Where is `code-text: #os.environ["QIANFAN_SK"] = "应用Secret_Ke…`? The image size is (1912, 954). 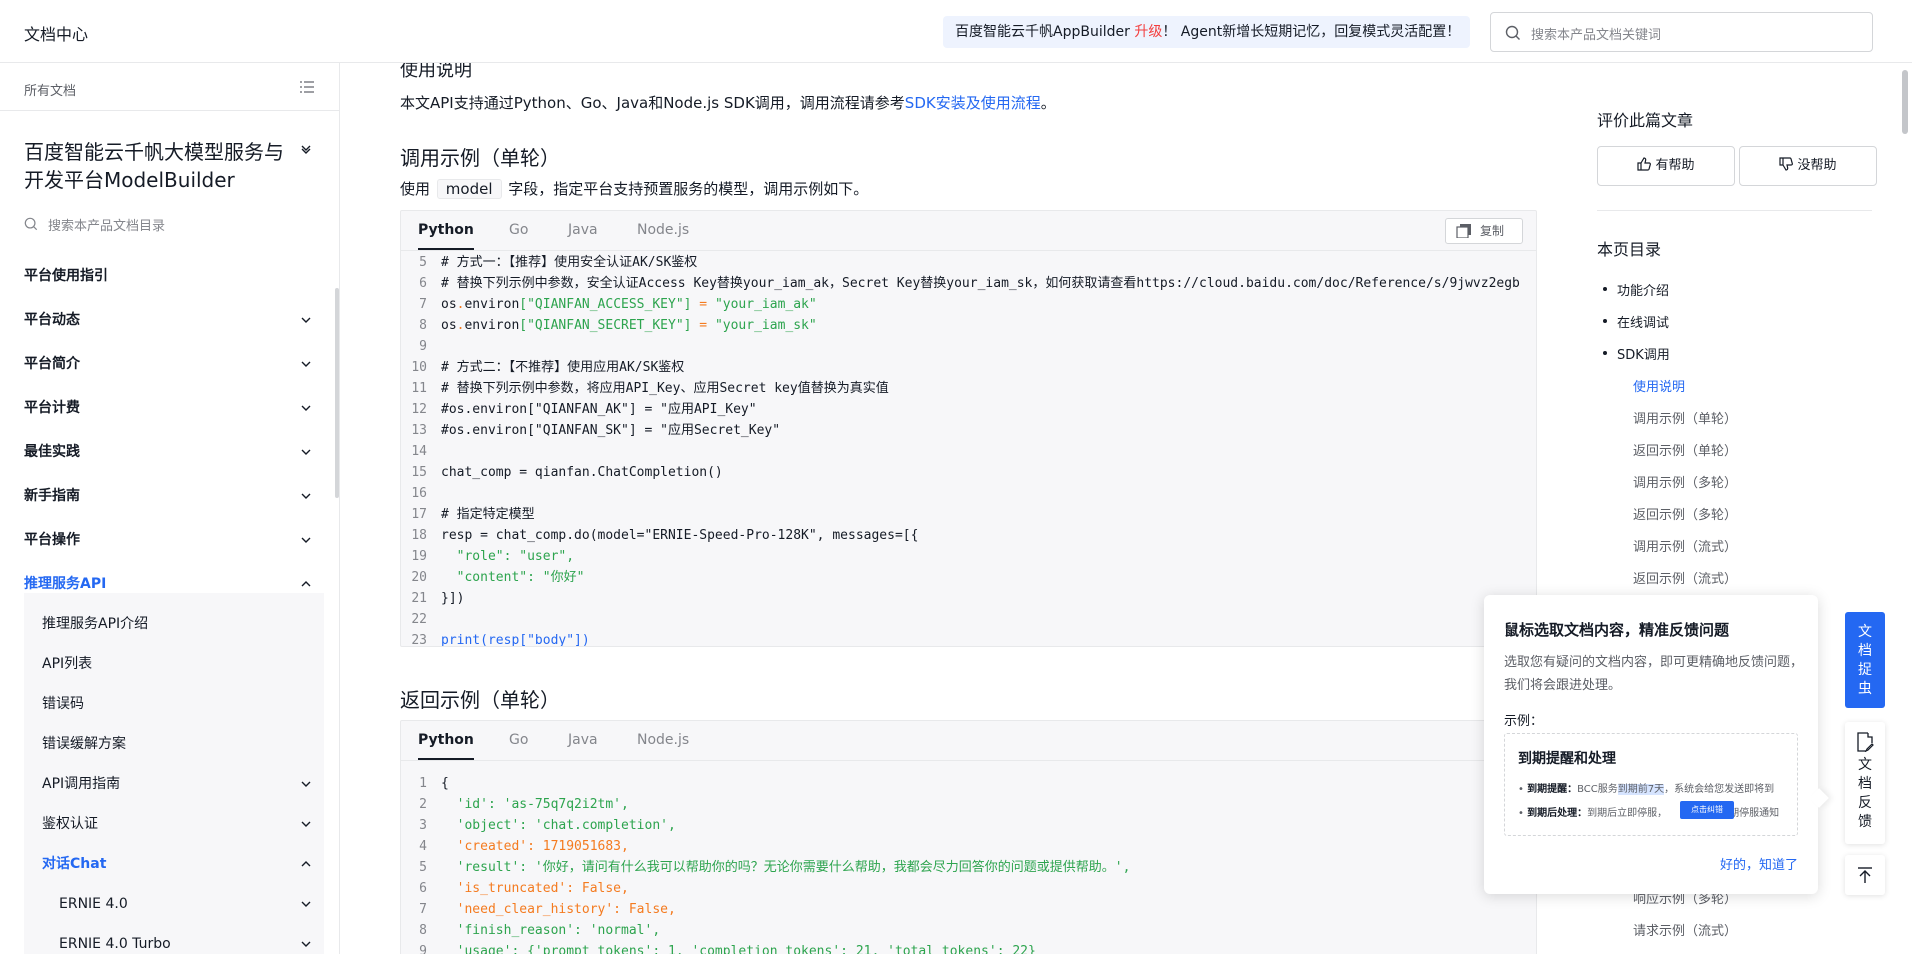
code-text: #os.environ["QIANFAN_SK"] = "应用Secret_Ke… is located at coordinates (611, 430).